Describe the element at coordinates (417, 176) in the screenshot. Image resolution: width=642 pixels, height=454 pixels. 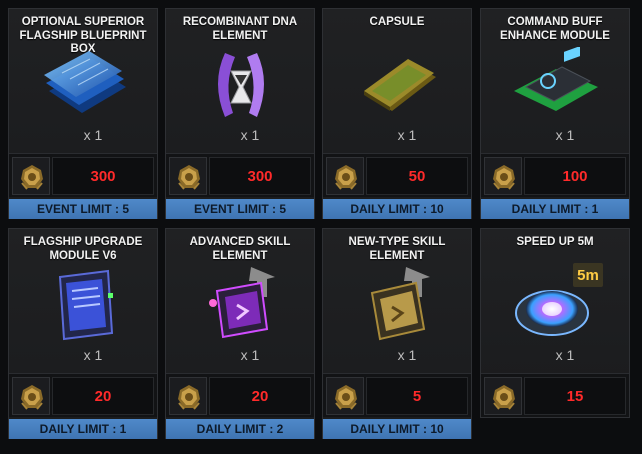
I see `price-value: 50` at that location.